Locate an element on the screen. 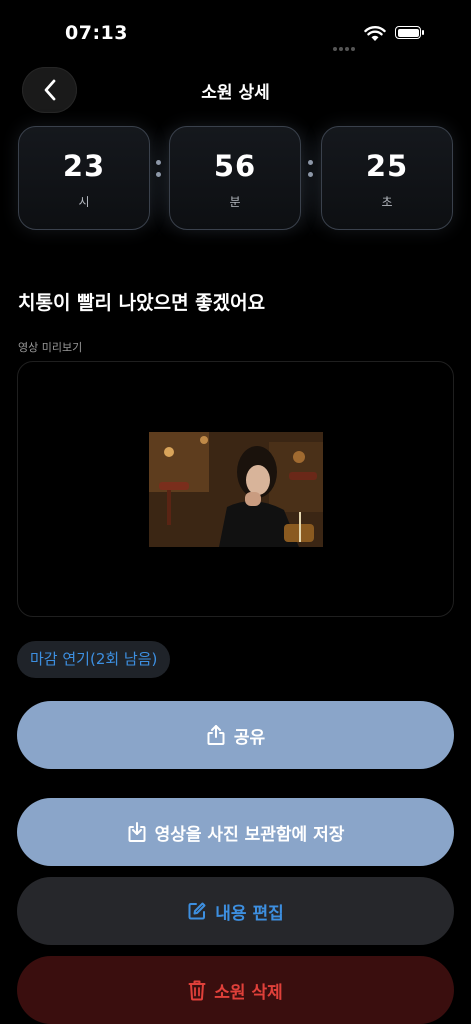 This screenshot has width=471, height=1024. wish-title: 치통이 빨리 나았으면 좋겠어요 is located at coordinates (142, 303).